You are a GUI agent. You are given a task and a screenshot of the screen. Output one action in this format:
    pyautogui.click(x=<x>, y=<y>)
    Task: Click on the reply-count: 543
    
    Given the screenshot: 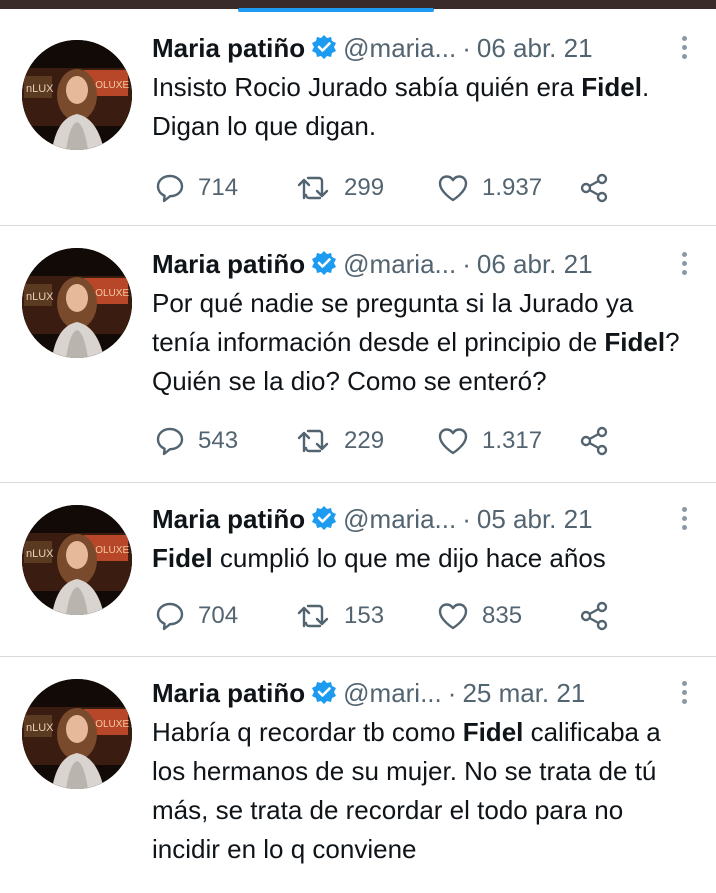 What is the action you would take?
    pyautogui.click(x=218, y=440)
    